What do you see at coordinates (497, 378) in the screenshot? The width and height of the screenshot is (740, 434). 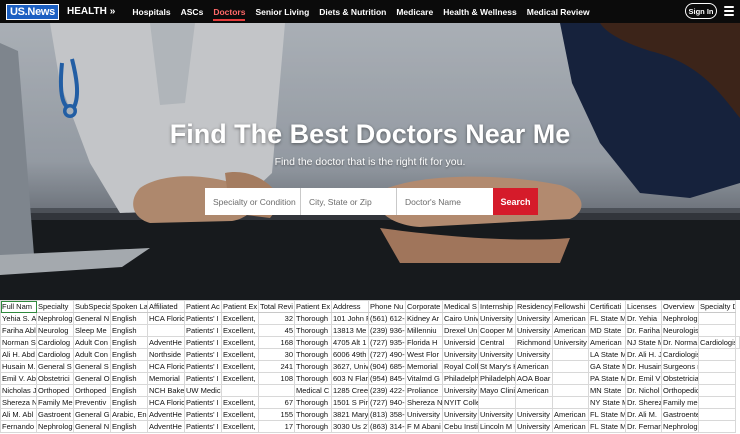 I see `table-cell: Philadelphia College` at bounding box center [497, 378].